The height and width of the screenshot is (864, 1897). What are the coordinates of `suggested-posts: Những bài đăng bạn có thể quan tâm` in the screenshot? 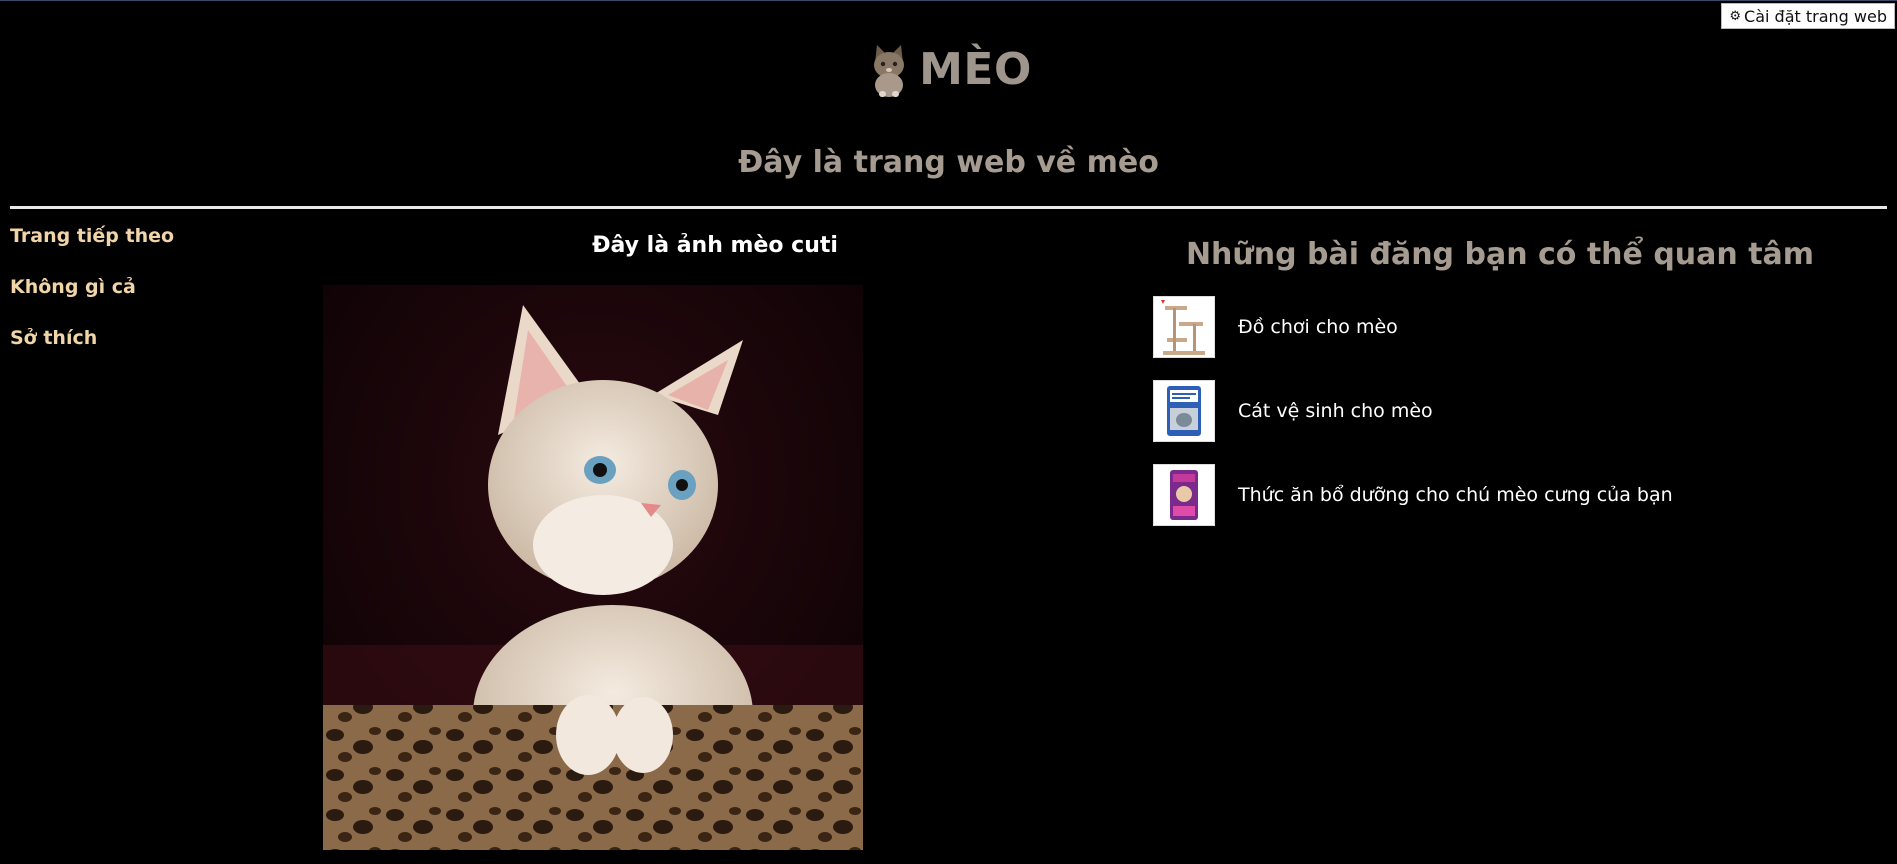 It's located at (1500, 254).